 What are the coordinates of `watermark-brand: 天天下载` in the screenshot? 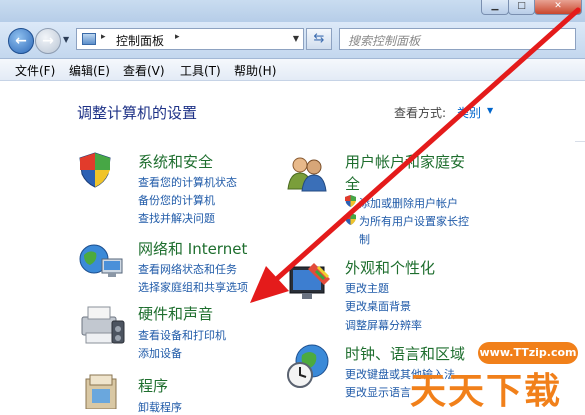 It's located at (486, 391).